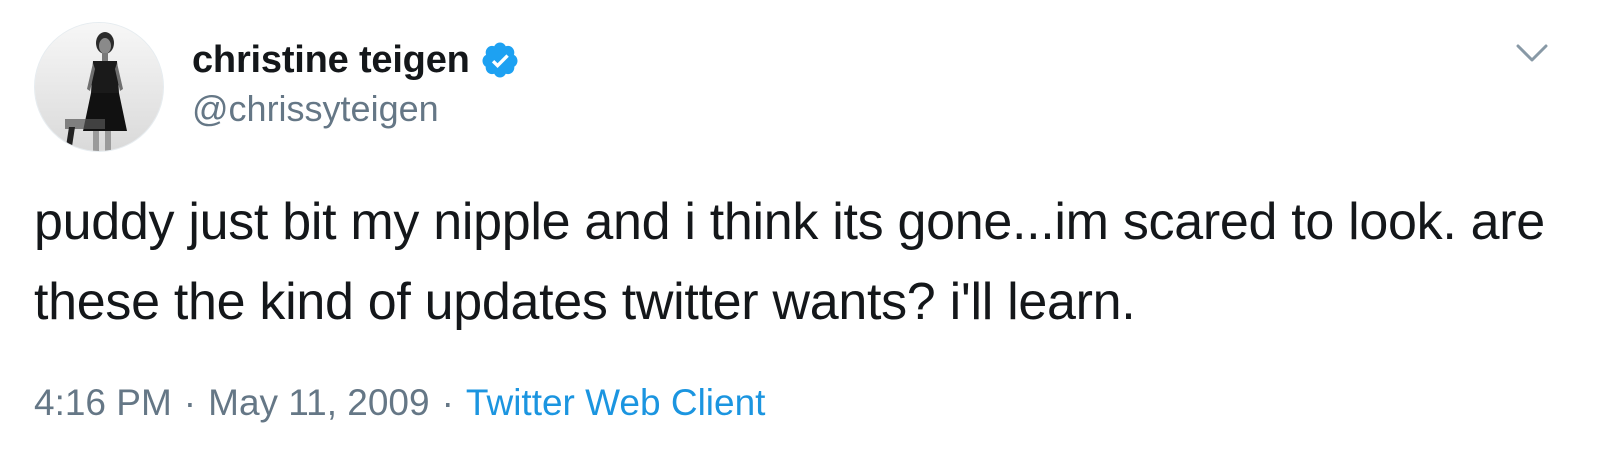  I want to click on chevron-down-icon, so click(1532, 53).